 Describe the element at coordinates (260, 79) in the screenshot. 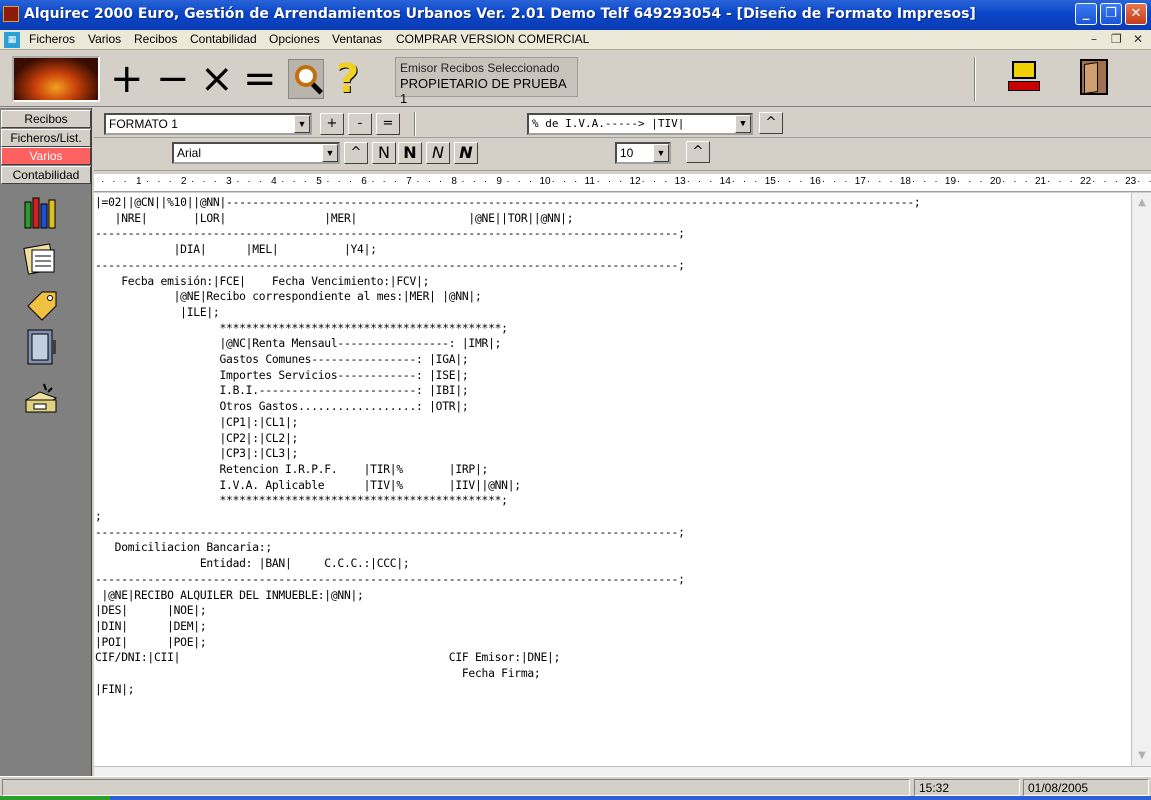

I see `equals-button: =` at that location.